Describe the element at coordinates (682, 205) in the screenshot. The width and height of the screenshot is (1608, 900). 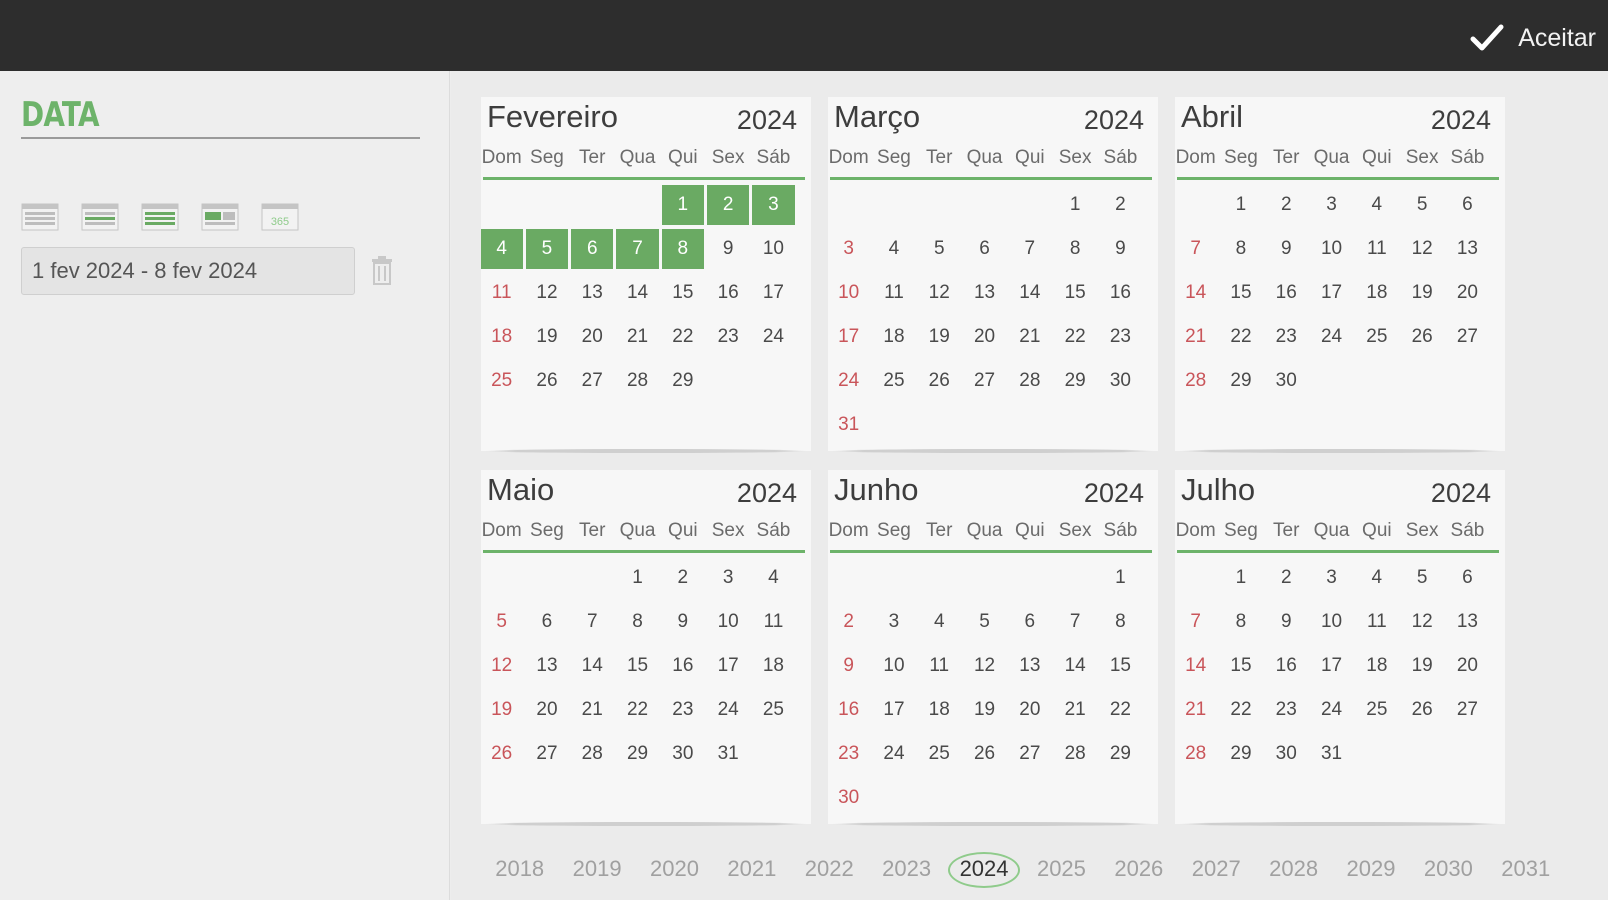
I see `day-cell-selected: 1` at that location.